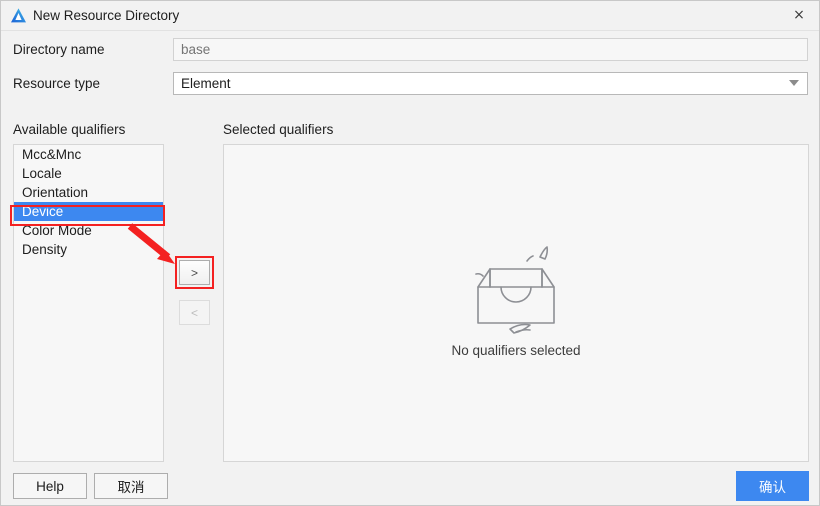 This screenshot has width=820, height=506. What do you see at coordinates (410, 16) in the screenshot?
I see `dialog-titlebar: New Resource Directory ×` at bounding box center [410, 16].